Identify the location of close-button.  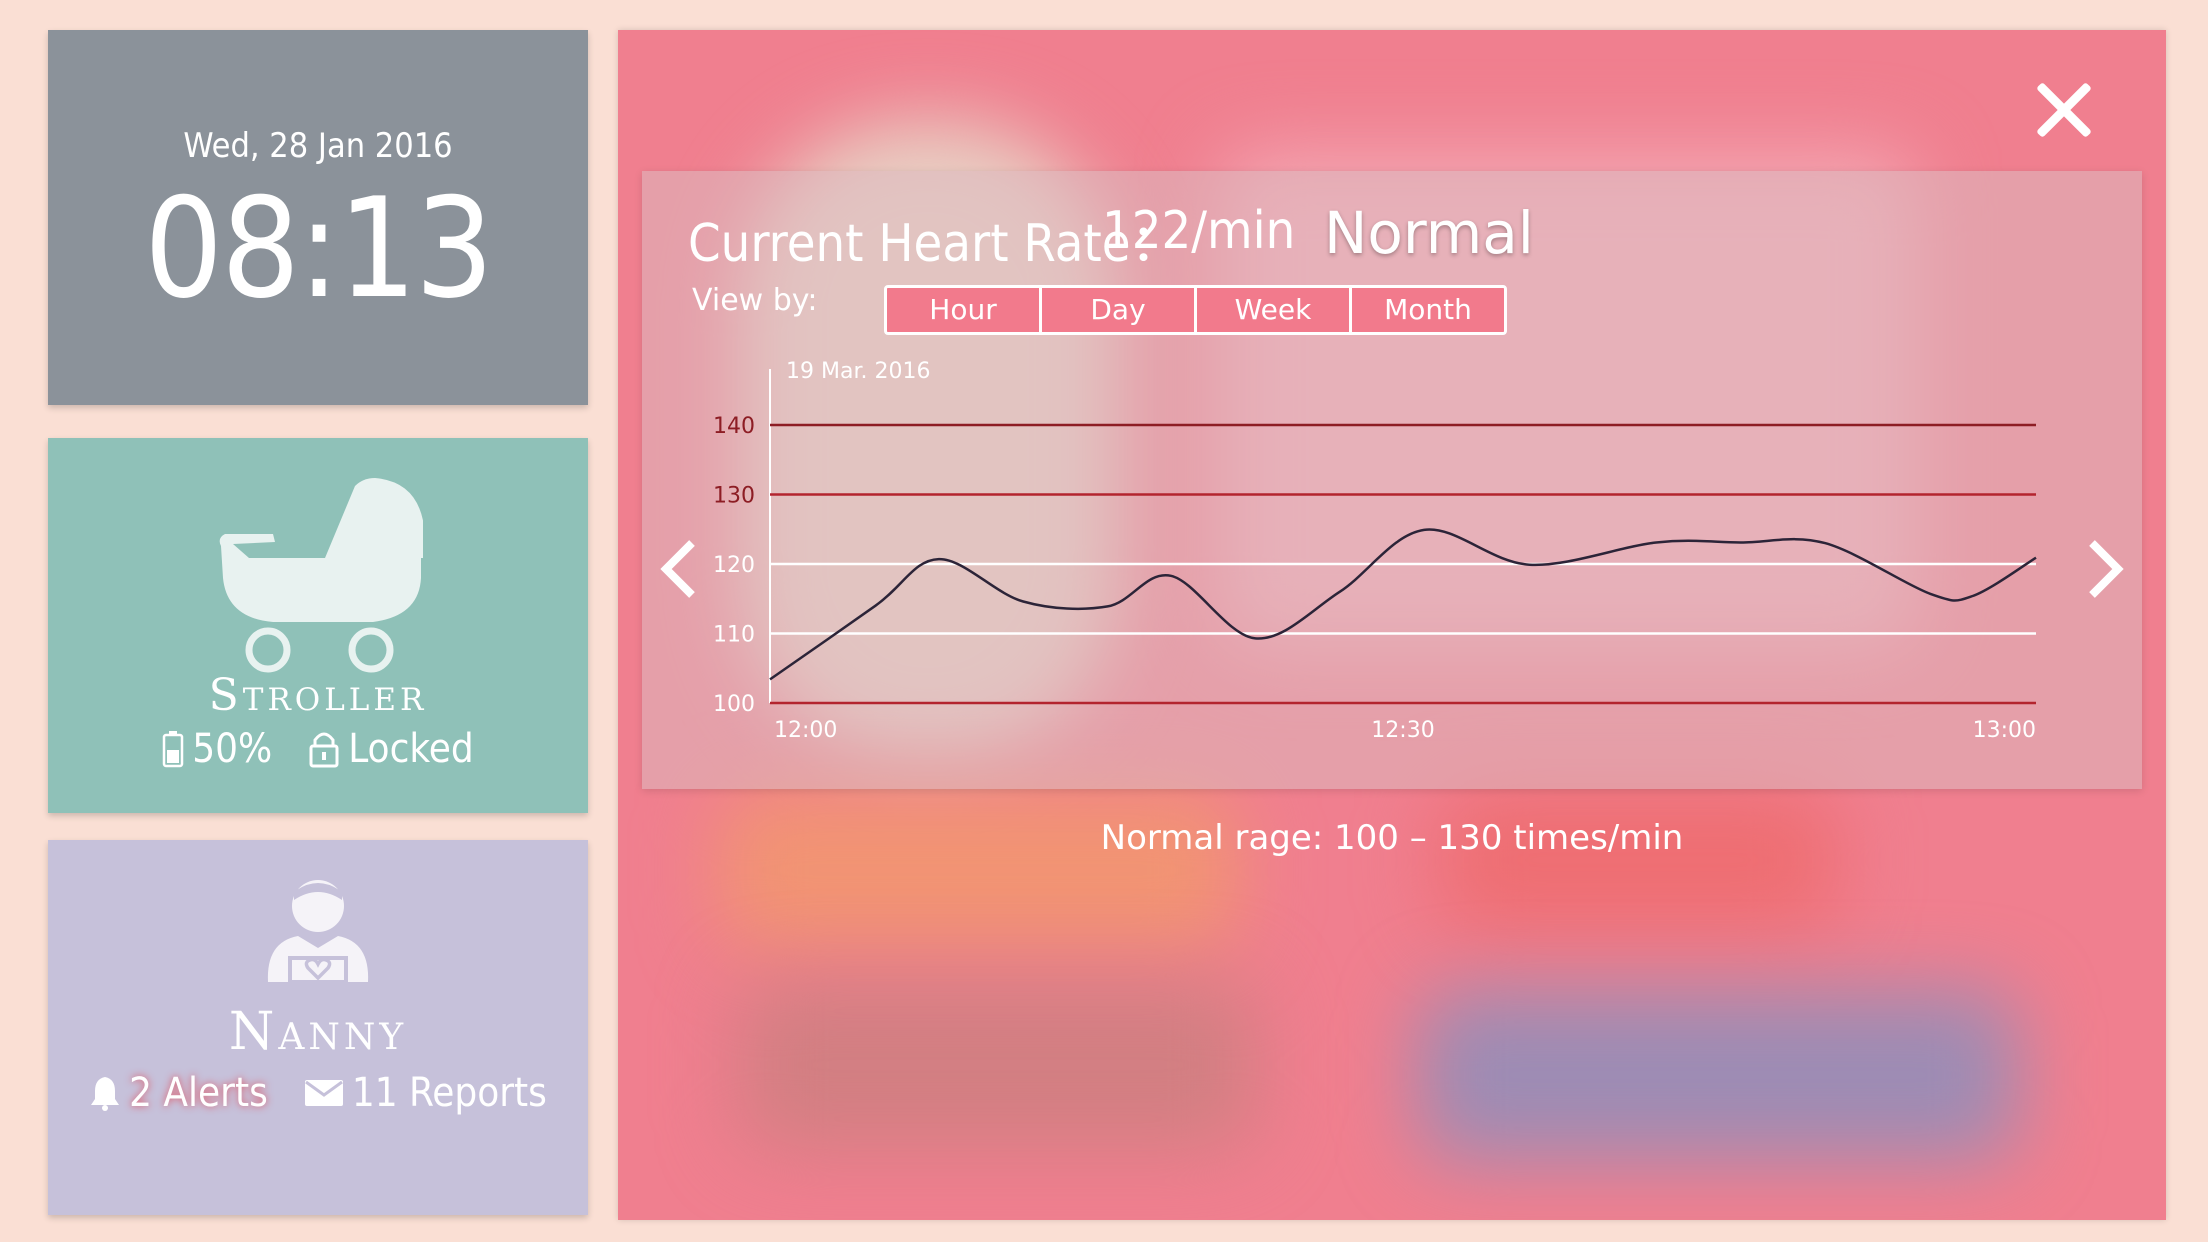
(2064, 110).